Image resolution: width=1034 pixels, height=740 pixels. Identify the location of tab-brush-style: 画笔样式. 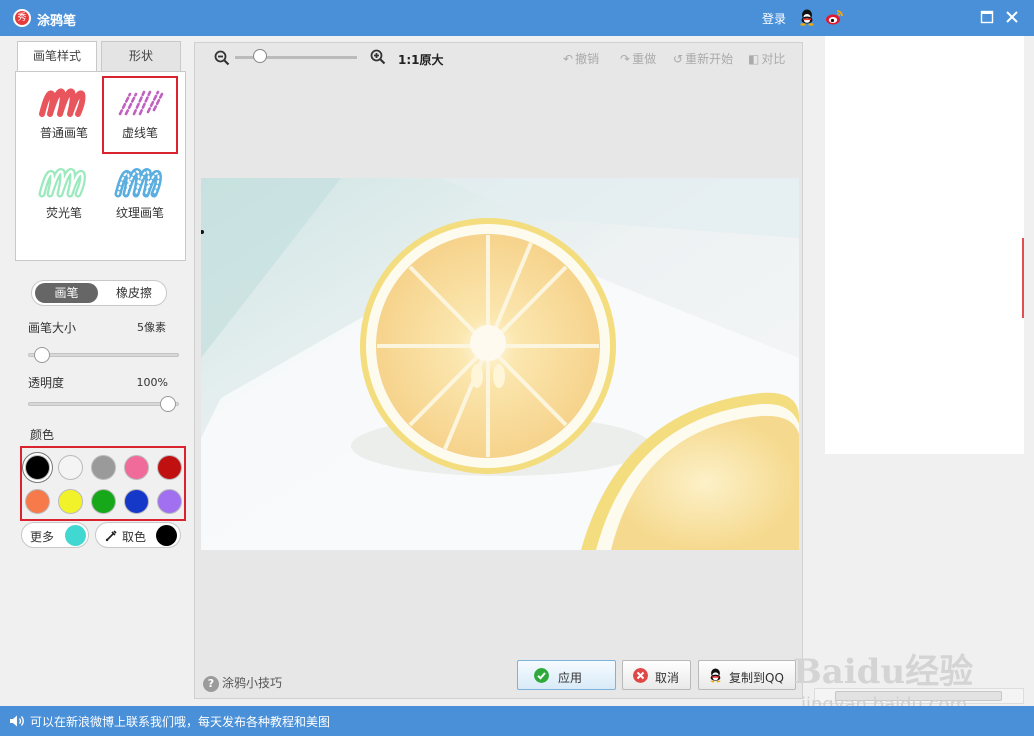
(57, 56).